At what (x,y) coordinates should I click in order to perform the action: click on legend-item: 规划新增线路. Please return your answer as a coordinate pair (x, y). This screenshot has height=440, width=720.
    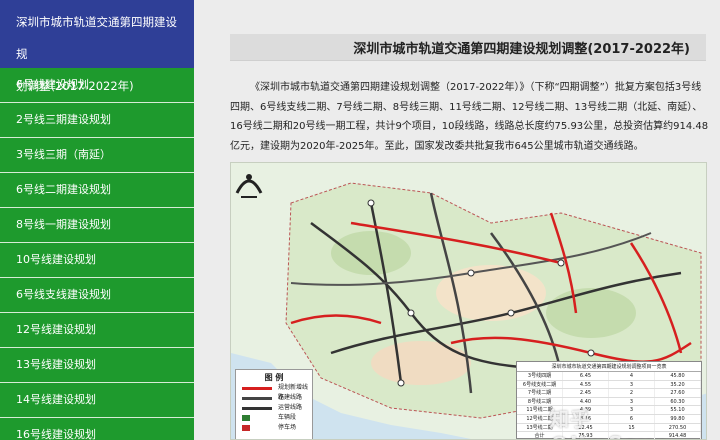
    Looking at the image, I should click on (274, 392).